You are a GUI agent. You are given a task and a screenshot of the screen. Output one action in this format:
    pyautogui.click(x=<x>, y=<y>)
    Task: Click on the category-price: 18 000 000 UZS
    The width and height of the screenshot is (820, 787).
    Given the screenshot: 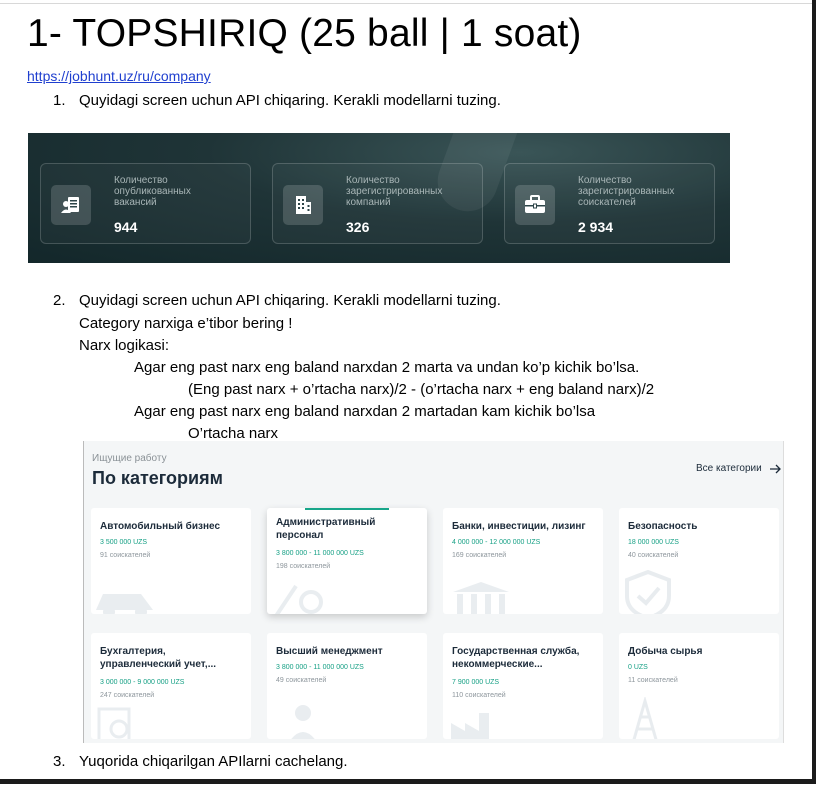 What is the action you would take?
    pyautogui.click(x=653, y=542)
    